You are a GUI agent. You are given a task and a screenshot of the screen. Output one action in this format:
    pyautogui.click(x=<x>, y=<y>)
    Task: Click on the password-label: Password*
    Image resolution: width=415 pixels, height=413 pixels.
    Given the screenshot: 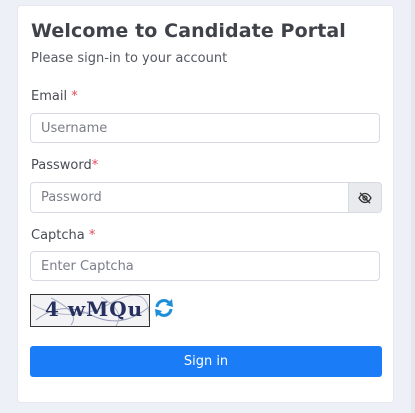 What is the action you would take?
    pyautogui.click(x=64, y=165)
    